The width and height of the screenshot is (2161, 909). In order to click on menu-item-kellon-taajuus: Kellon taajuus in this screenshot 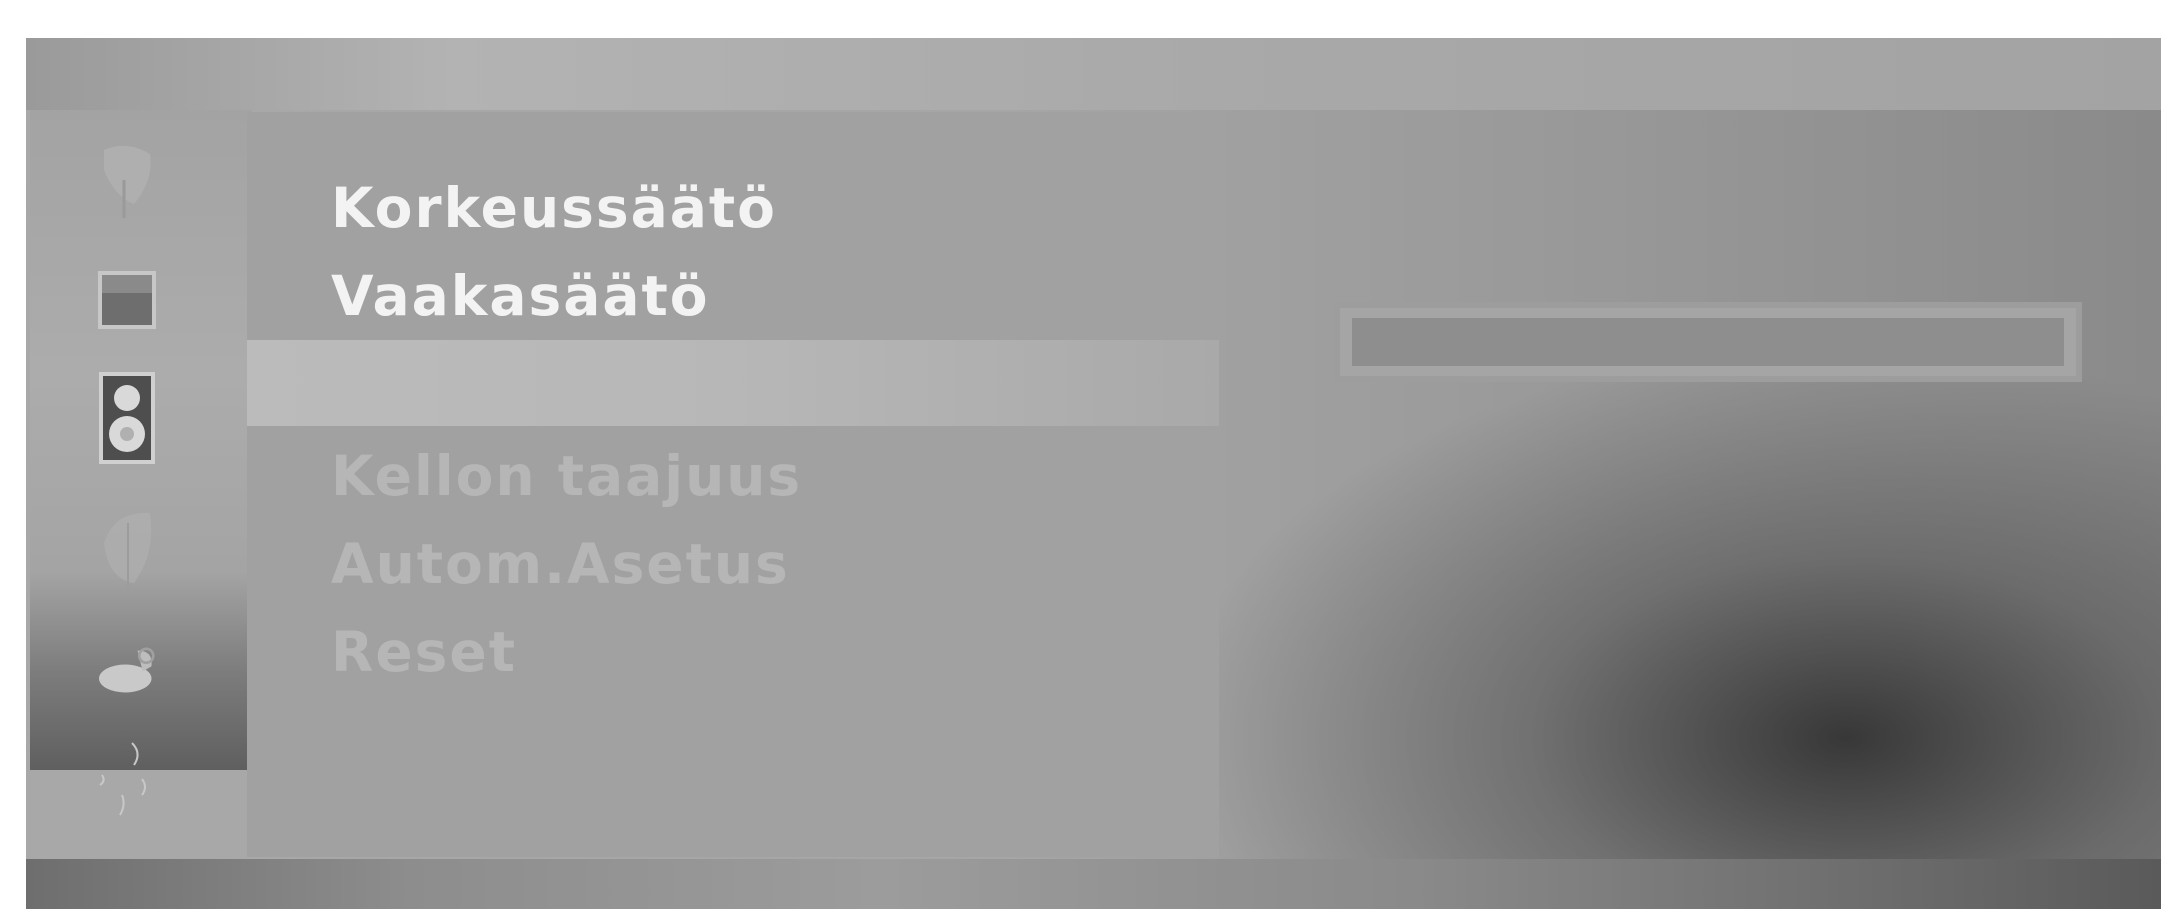, I will do `click(733, 476)`.